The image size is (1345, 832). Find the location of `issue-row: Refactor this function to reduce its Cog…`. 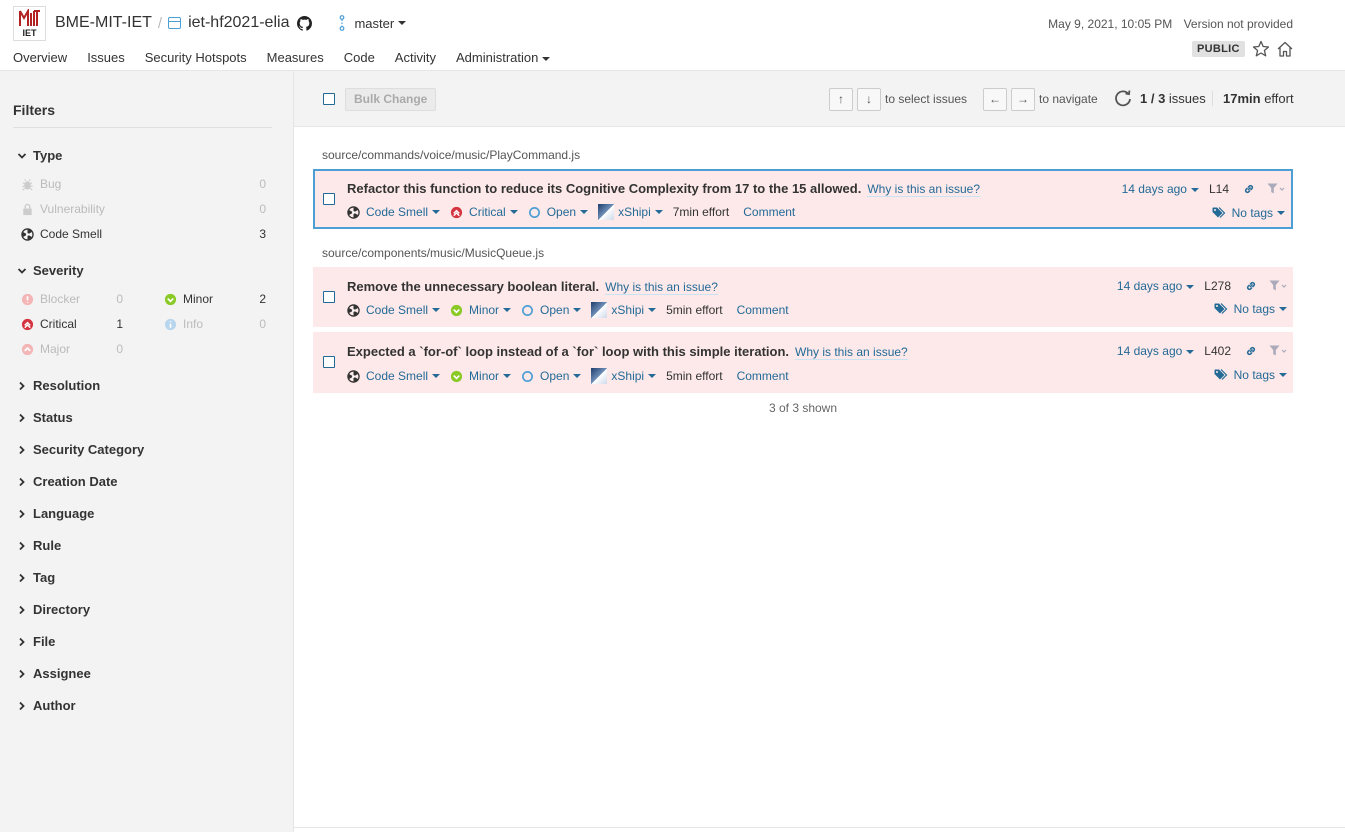

issue-row: Refactor this function to reduce its Cog… is located at coordinates (803, 199).